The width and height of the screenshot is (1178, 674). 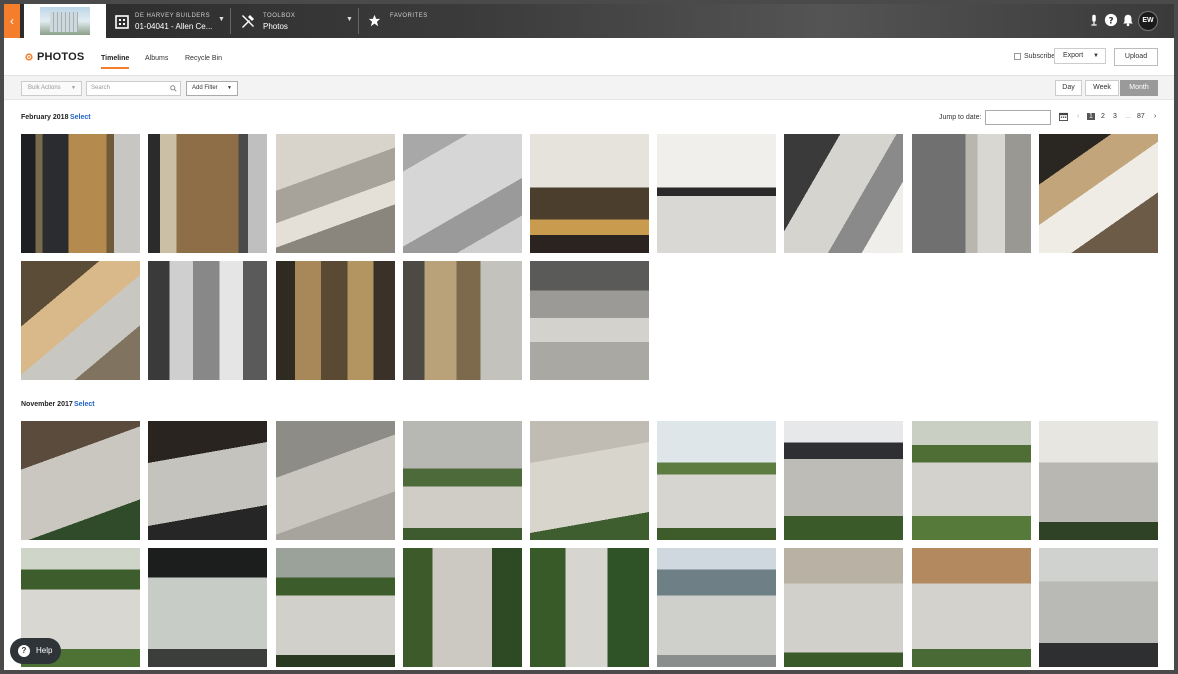 What do you see at coordinates (1102, 88) in the screenshot?
I see `view-week-button: Week` at bounding box center [1102, 88].